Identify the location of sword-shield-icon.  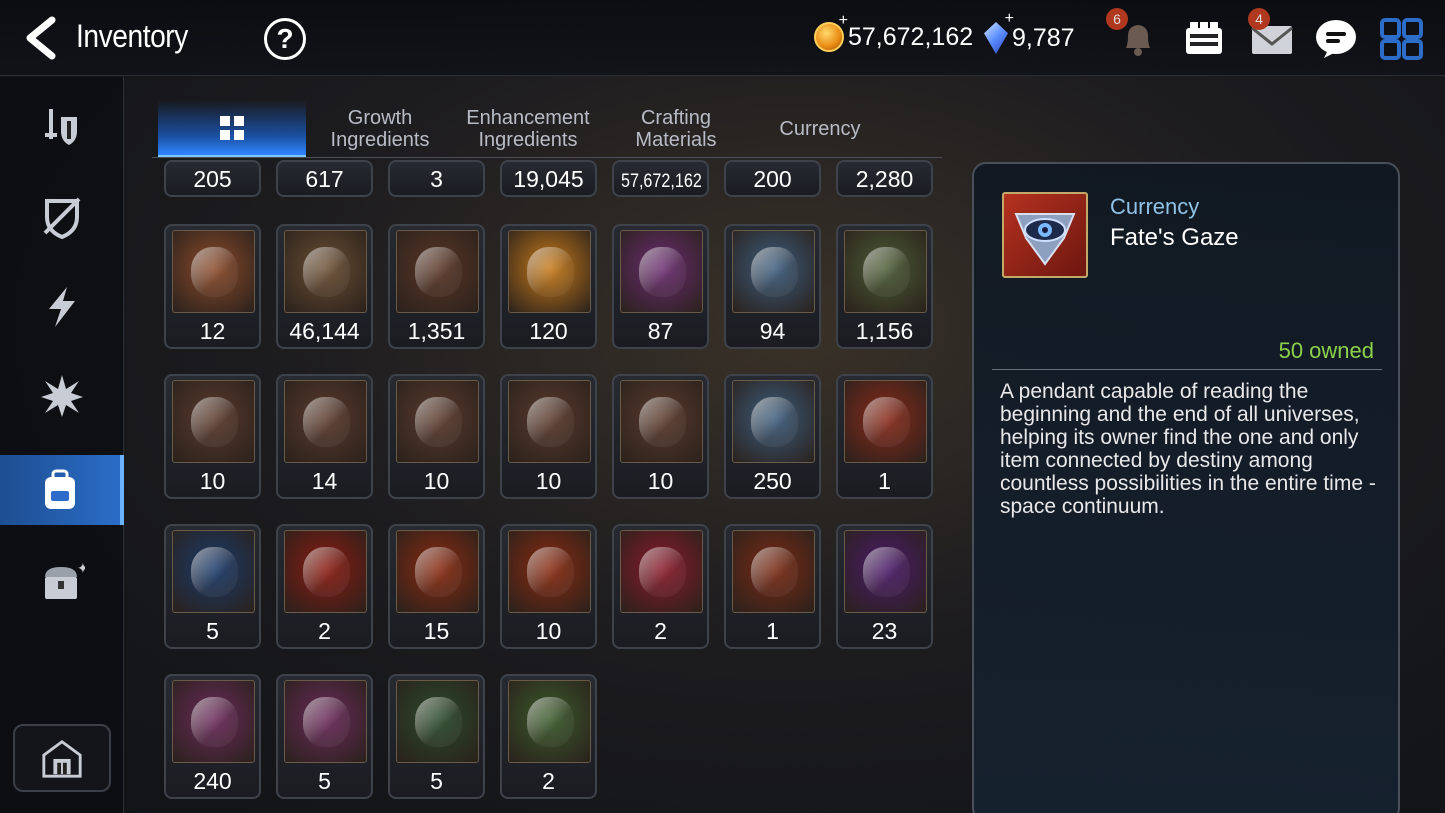
(61, 127).